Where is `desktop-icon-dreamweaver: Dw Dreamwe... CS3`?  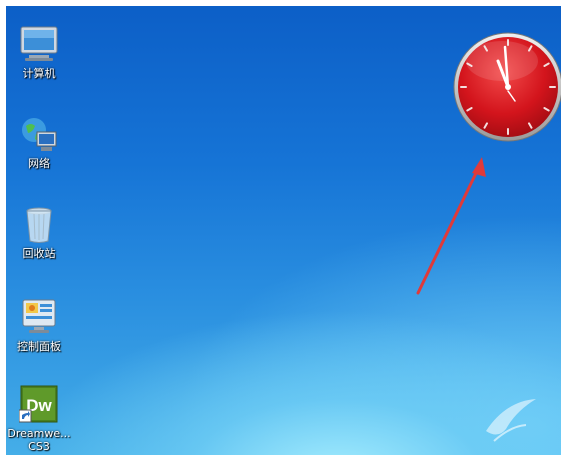
desktop-icon-dreamweaver: Dw Dreamwe... CS3 is located at coordinates (39, 418).